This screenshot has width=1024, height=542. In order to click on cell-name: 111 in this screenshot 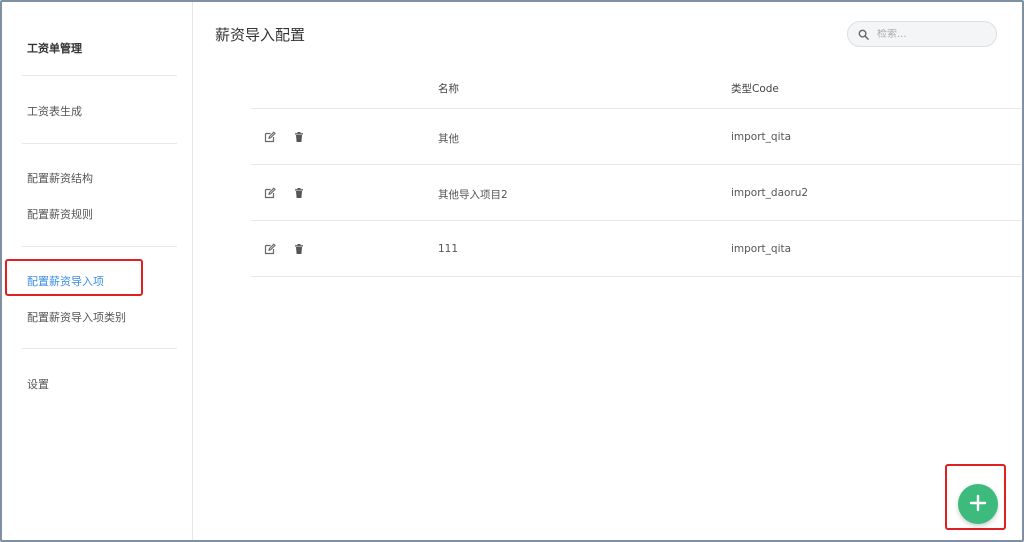, I will do `click(448, 249)`.